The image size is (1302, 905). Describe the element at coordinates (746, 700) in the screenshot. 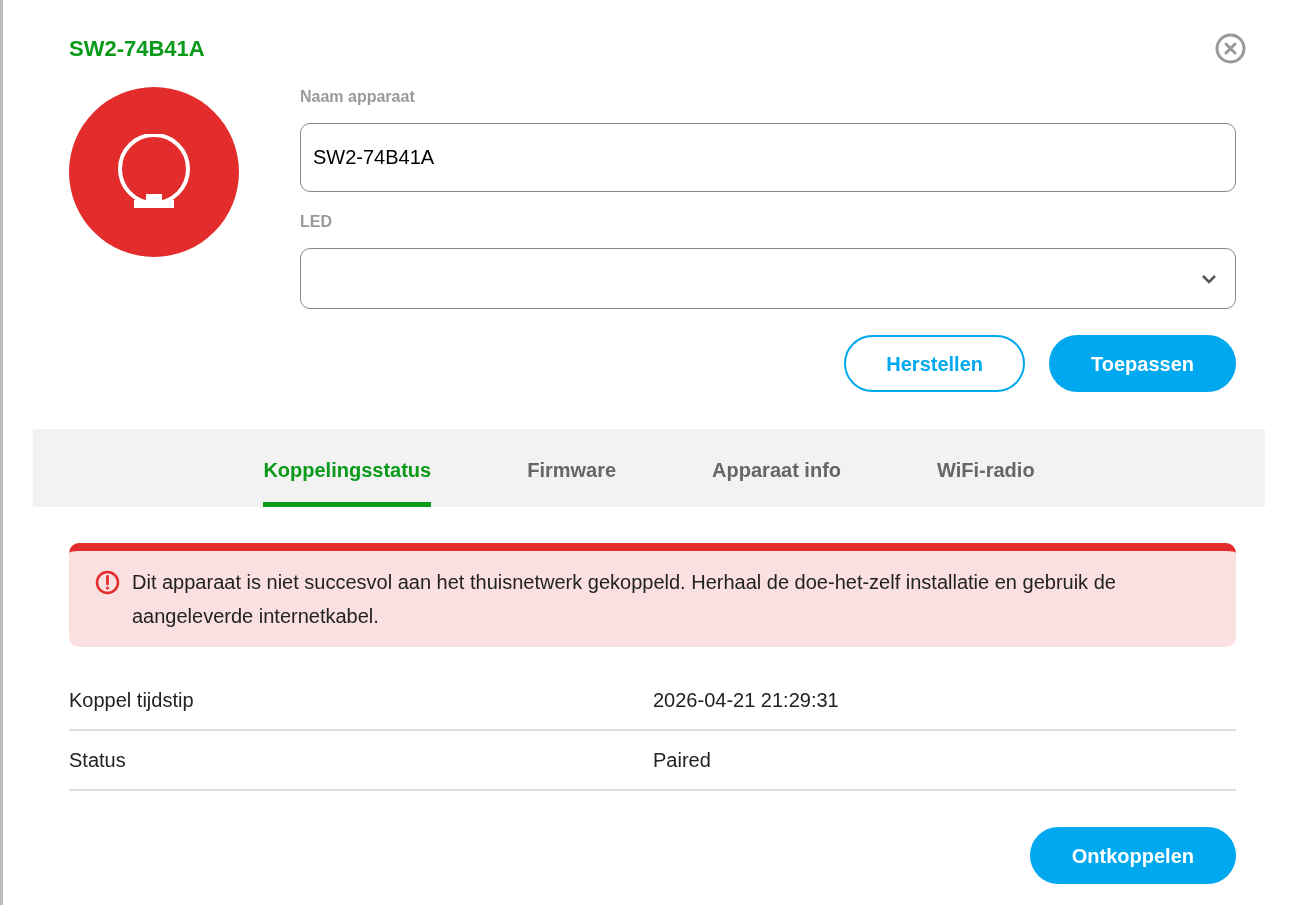

I see `detail-value: 2026-04-21 21:29:31` at that location.